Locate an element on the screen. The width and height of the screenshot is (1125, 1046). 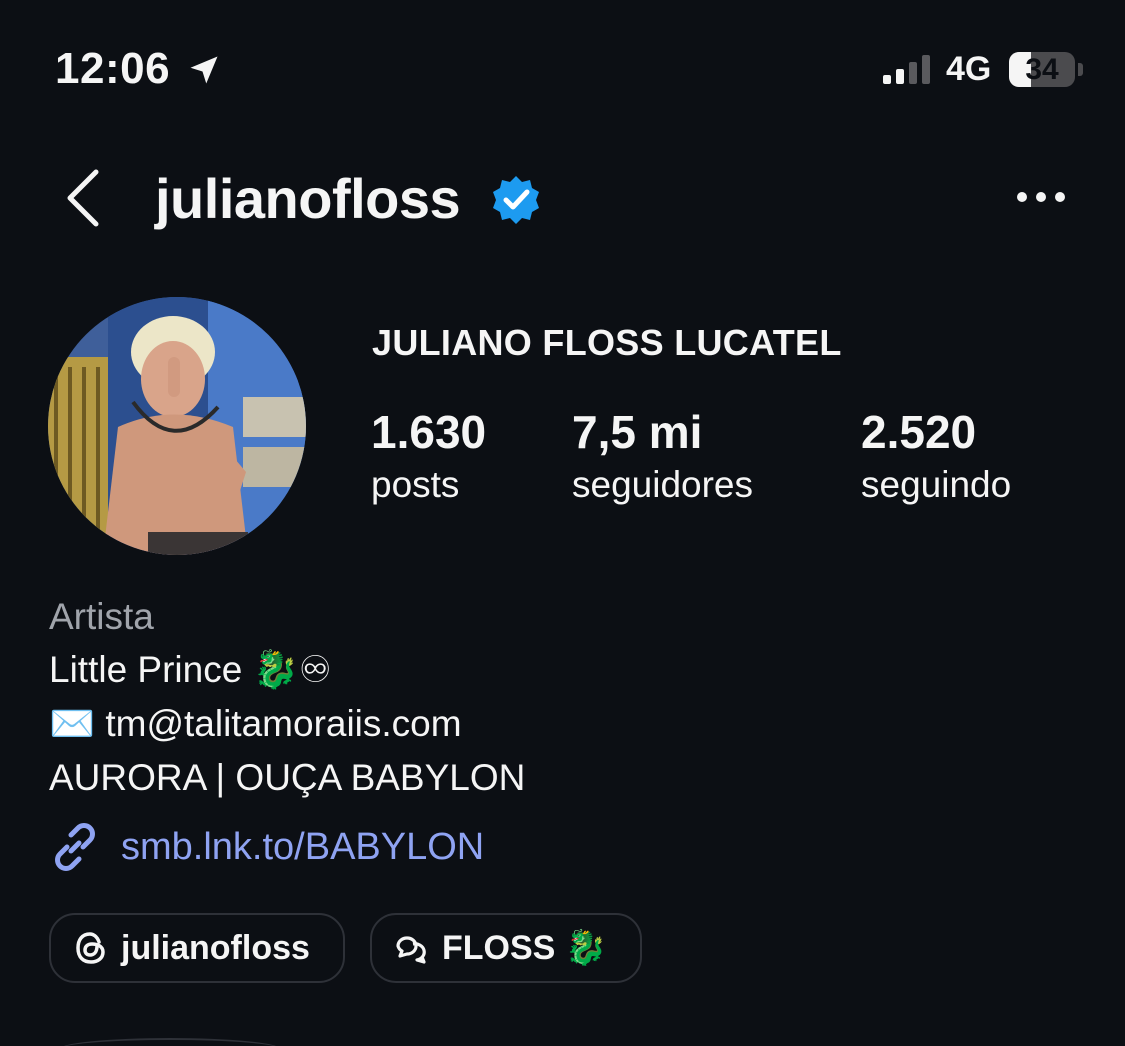
stat-label: seguidores is located at coordinates (663, 484).